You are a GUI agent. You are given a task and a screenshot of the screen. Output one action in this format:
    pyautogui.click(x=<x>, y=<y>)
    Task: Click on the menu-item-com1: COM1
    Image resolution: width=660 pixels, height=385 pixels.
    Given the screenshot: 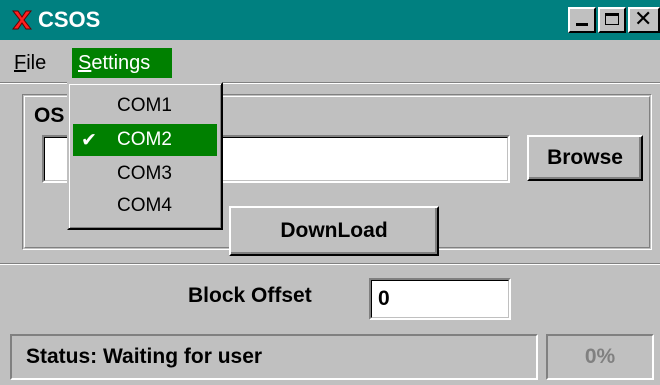 What is the action you would take?
    pyautogui.click(x=145, y=106)
    